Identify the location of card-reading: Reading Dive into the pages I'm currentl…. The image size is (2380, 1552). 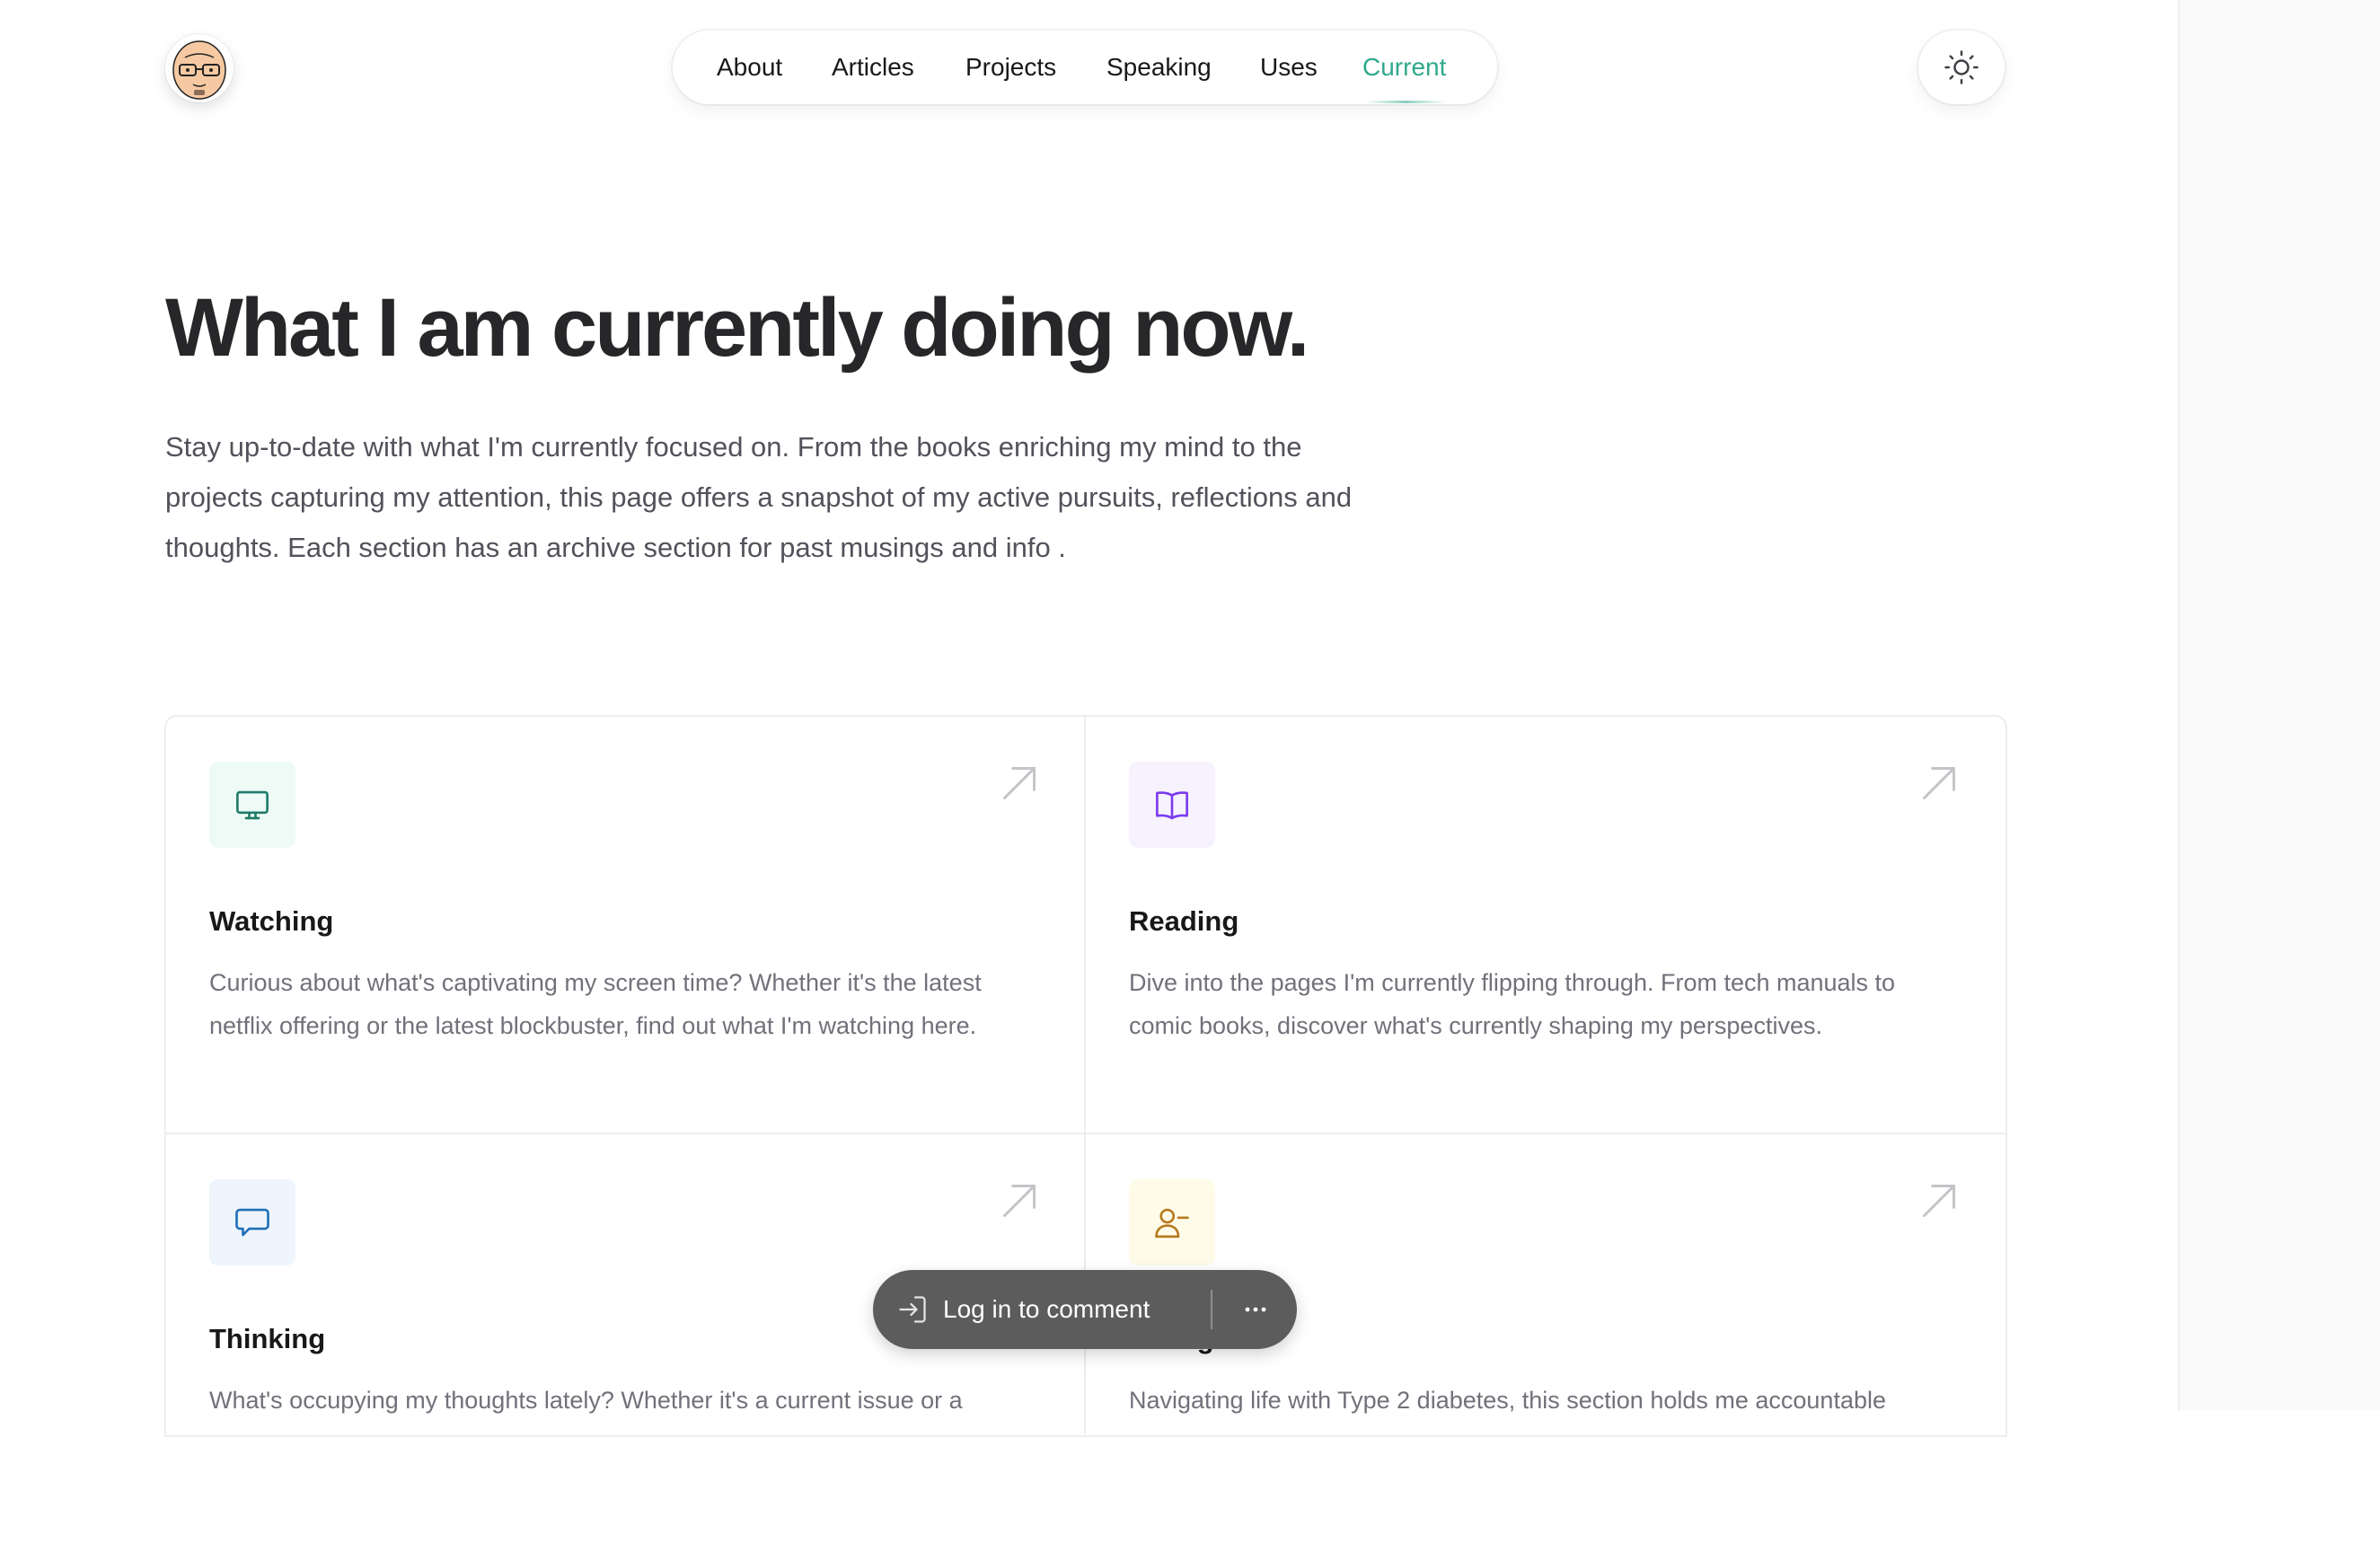
(1546, 925).